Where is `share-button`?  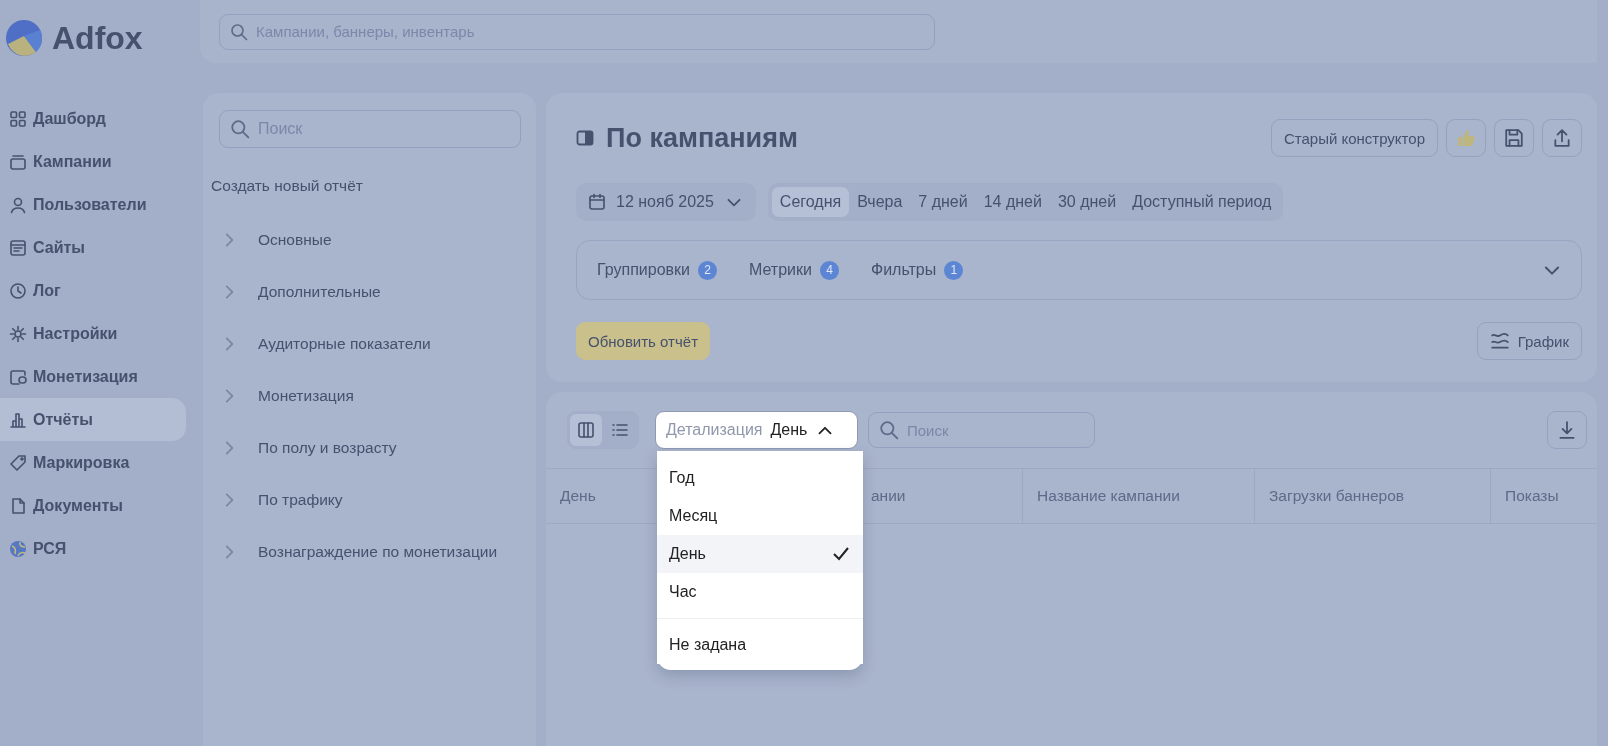 share-button is located at coordinates (1562, 138).